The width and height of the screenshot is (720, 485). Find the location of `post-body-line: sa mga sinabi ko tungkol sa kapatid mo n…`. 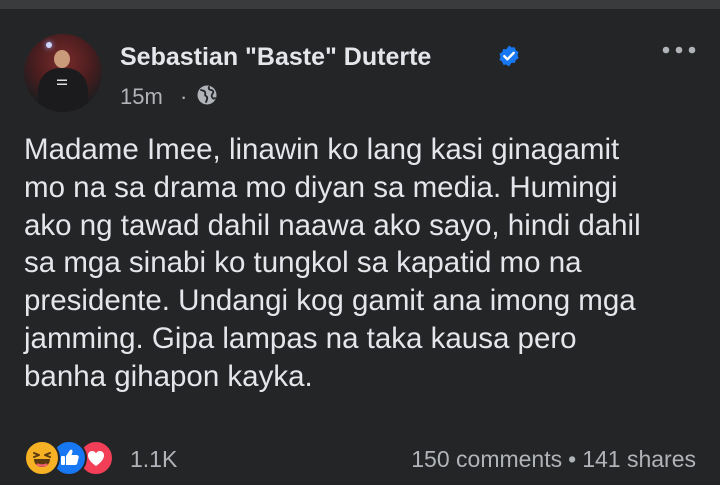

post-body-line: sa mga sinabi ko tungkol sa kapatid mo n… is located at coordinates (303, 263).